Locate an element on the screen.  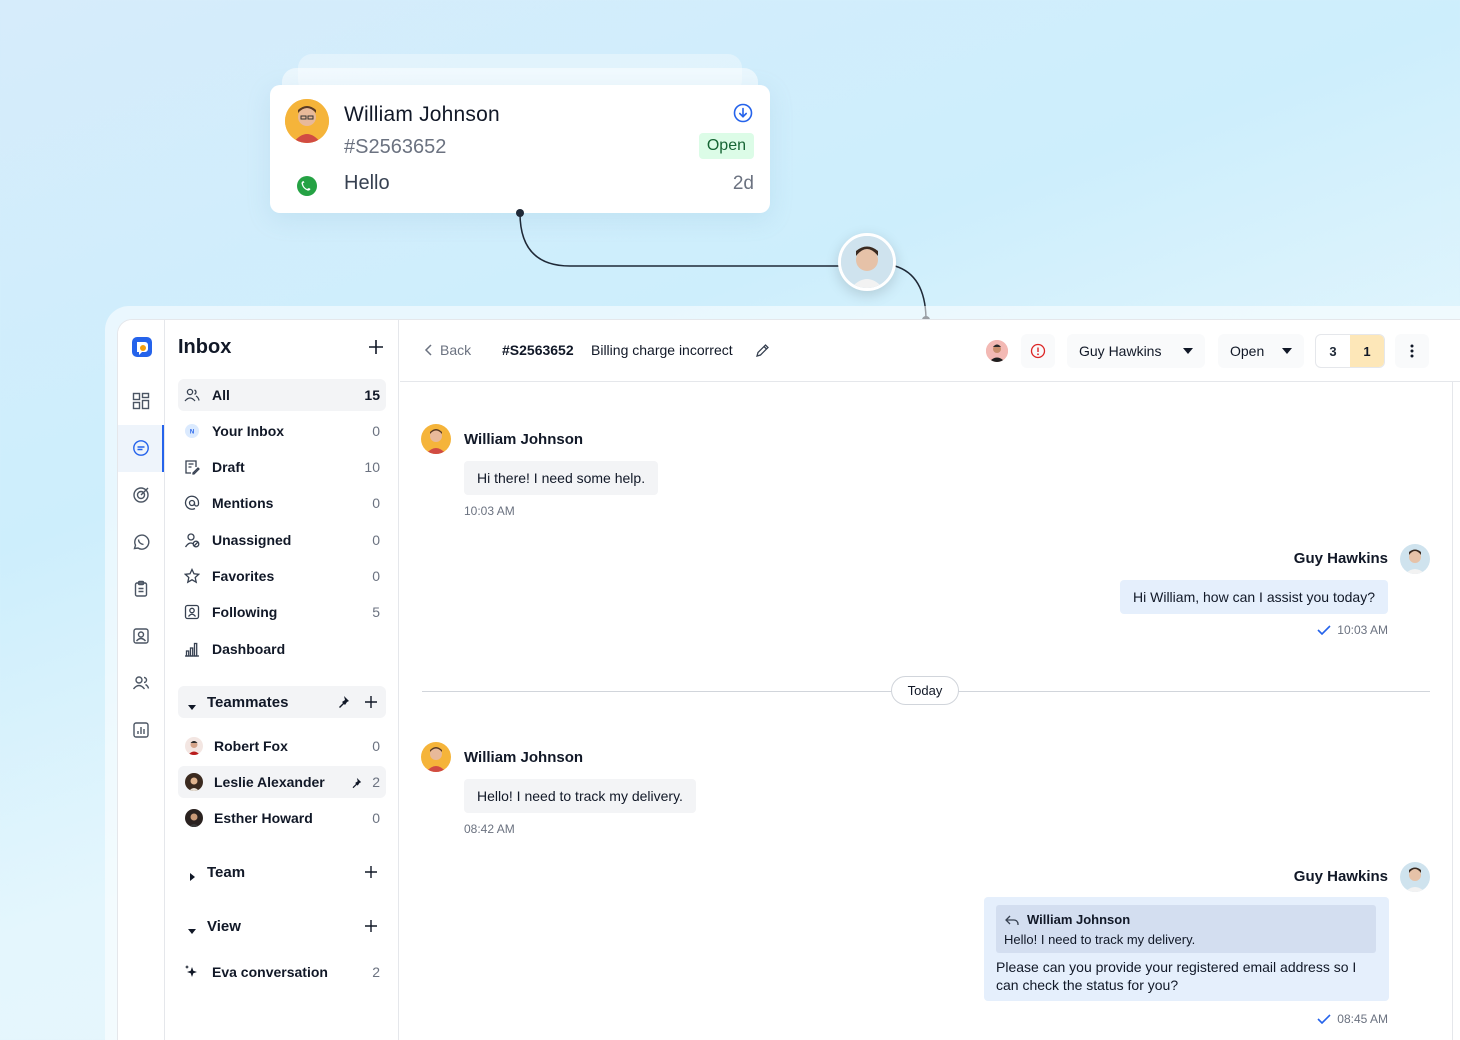
check-icon is located at coordinates (1324, 630).